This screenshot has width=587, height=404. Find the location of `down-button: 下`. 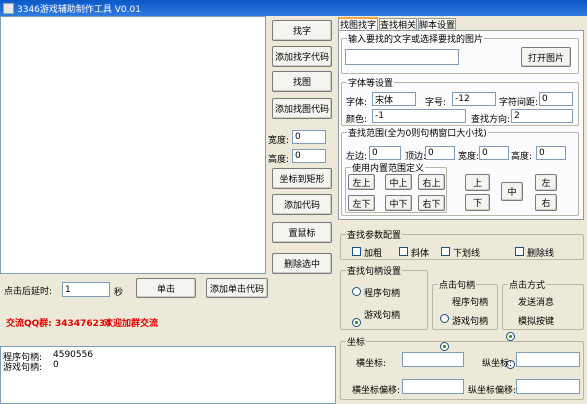

down-button: 下 is located at coordinates (477, 202).